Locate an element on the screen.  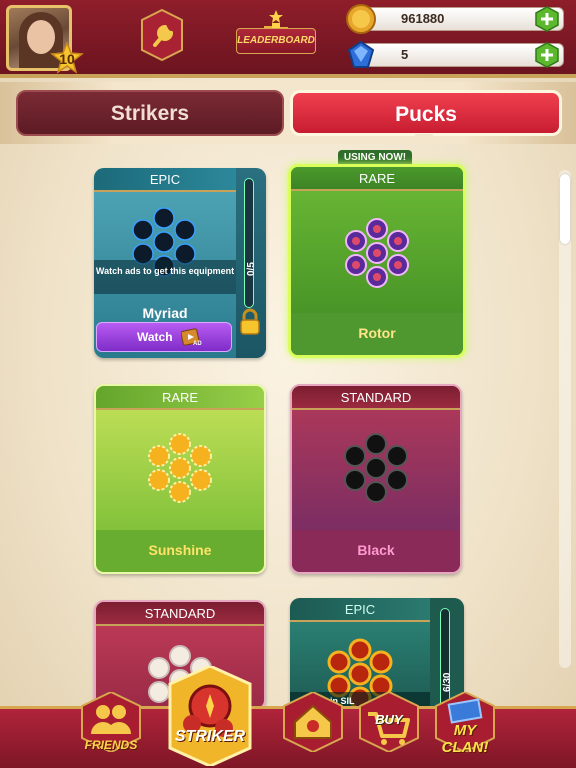
progress-label: 6/30 is located at coordinates (447, 682).